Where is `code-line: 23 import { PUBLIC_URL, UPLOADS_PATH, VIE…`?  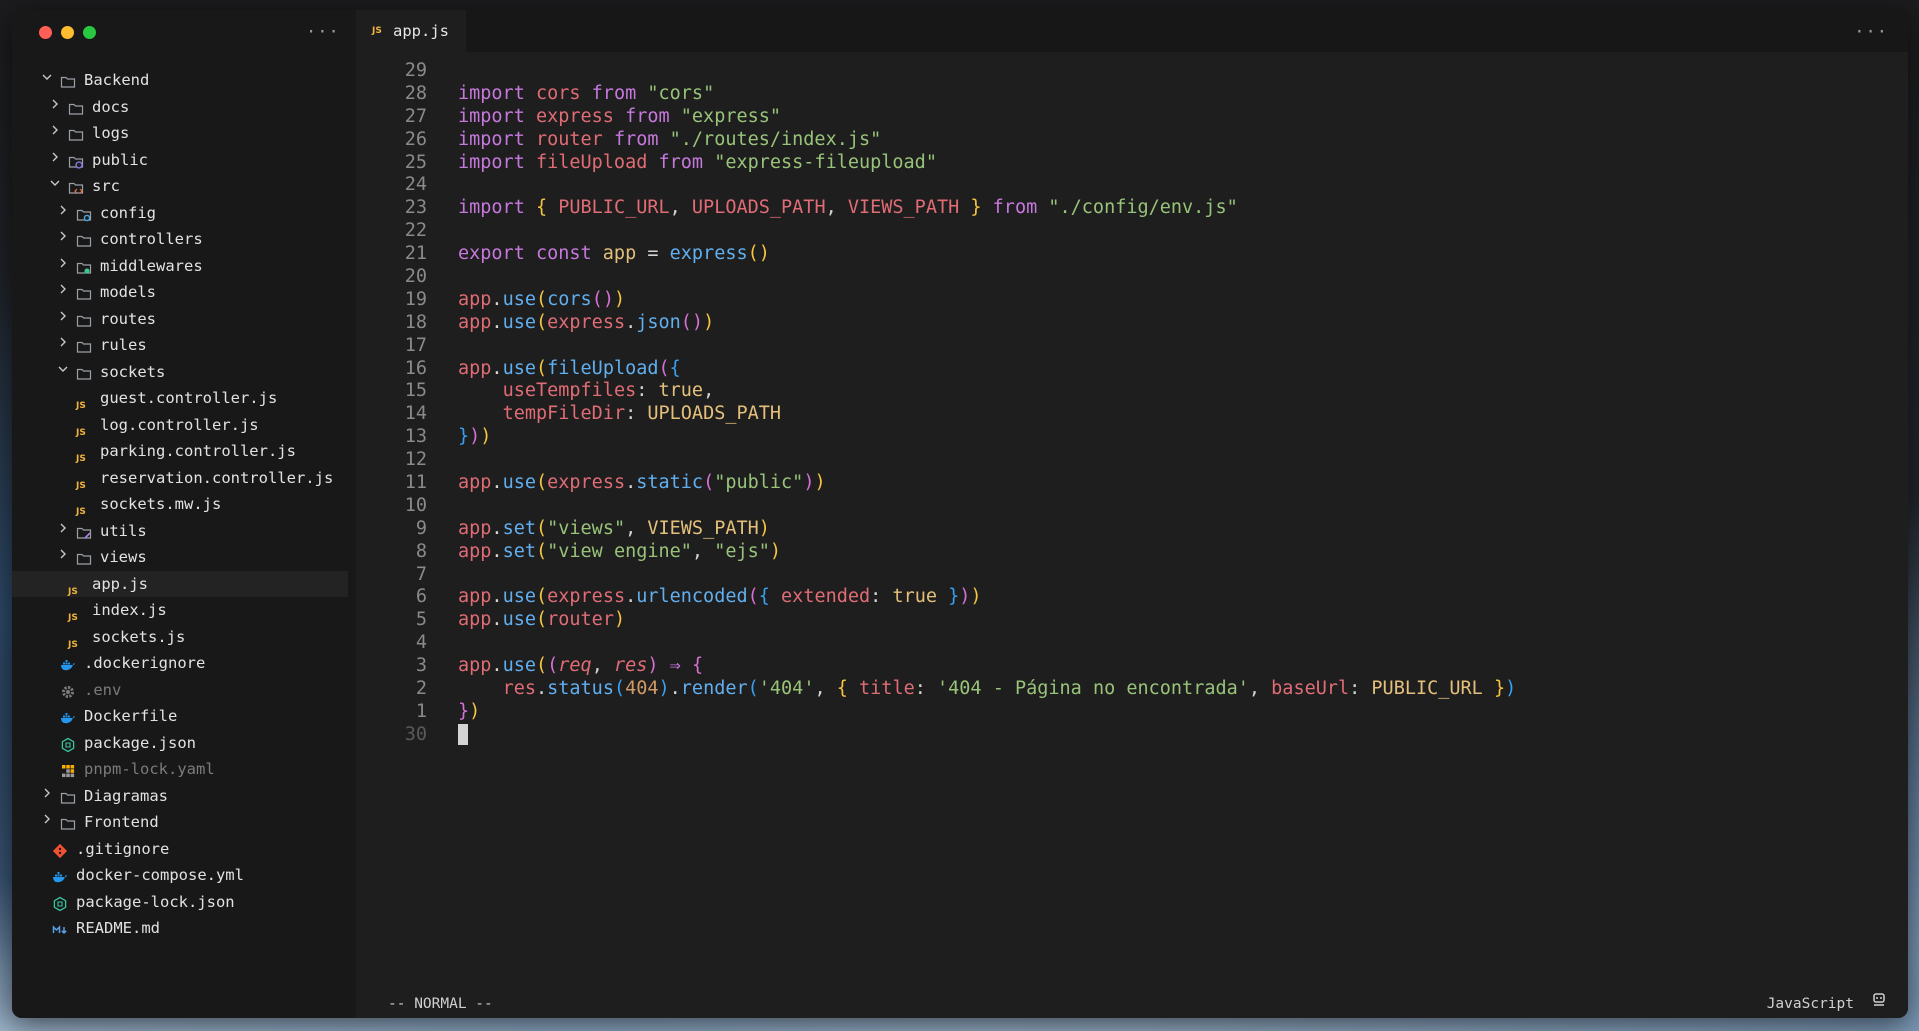
code-line: 23 import { PUBLIC_URL, UPLOADS_PATH, VIE… is located at coordinates (1132, 208).